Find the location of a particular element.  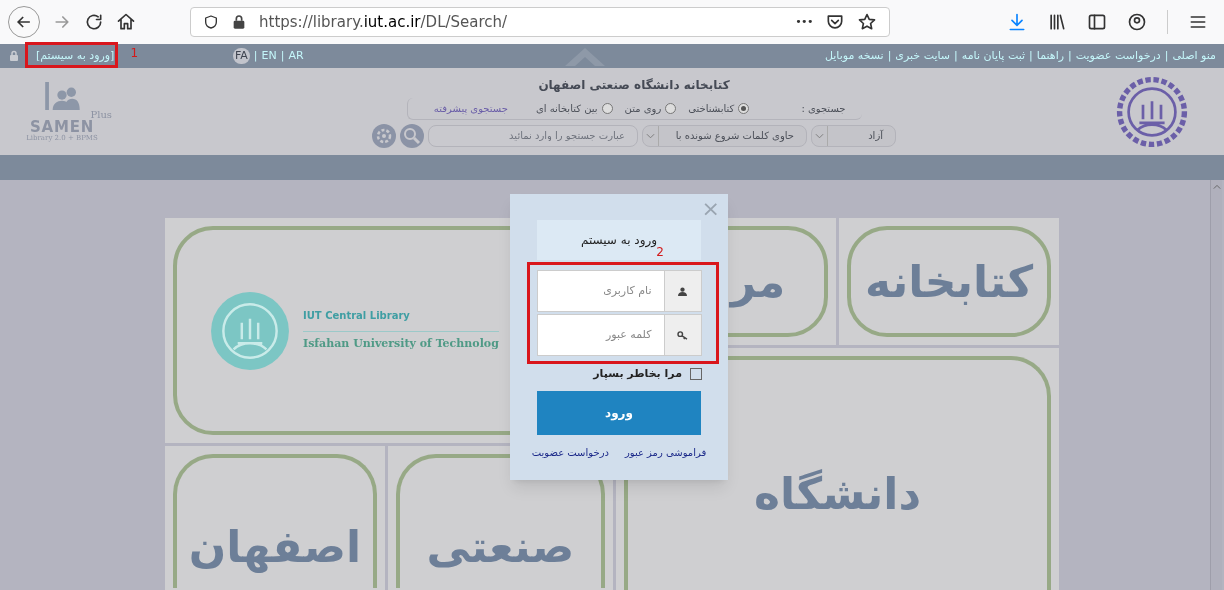

tile-word: دانشگاه is located at coordinates (837, 494).